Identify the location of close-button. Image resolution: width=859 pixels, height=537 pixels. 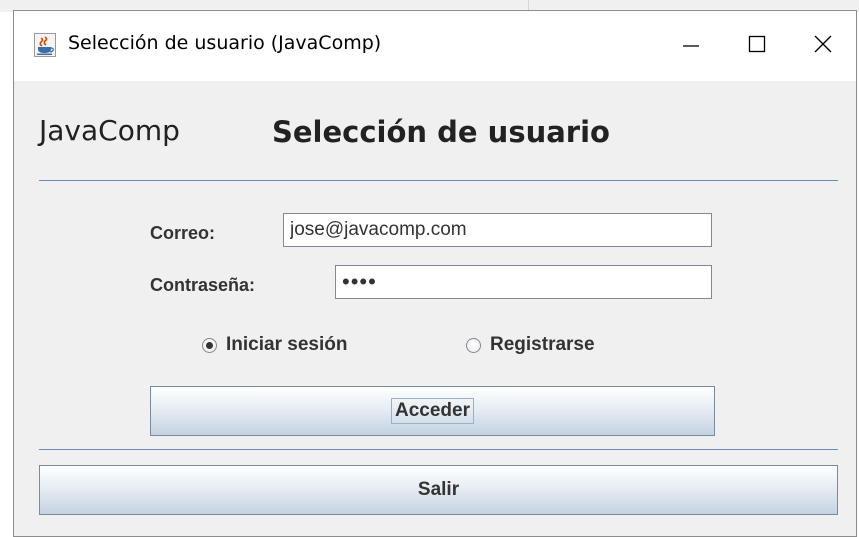
(823, 46).